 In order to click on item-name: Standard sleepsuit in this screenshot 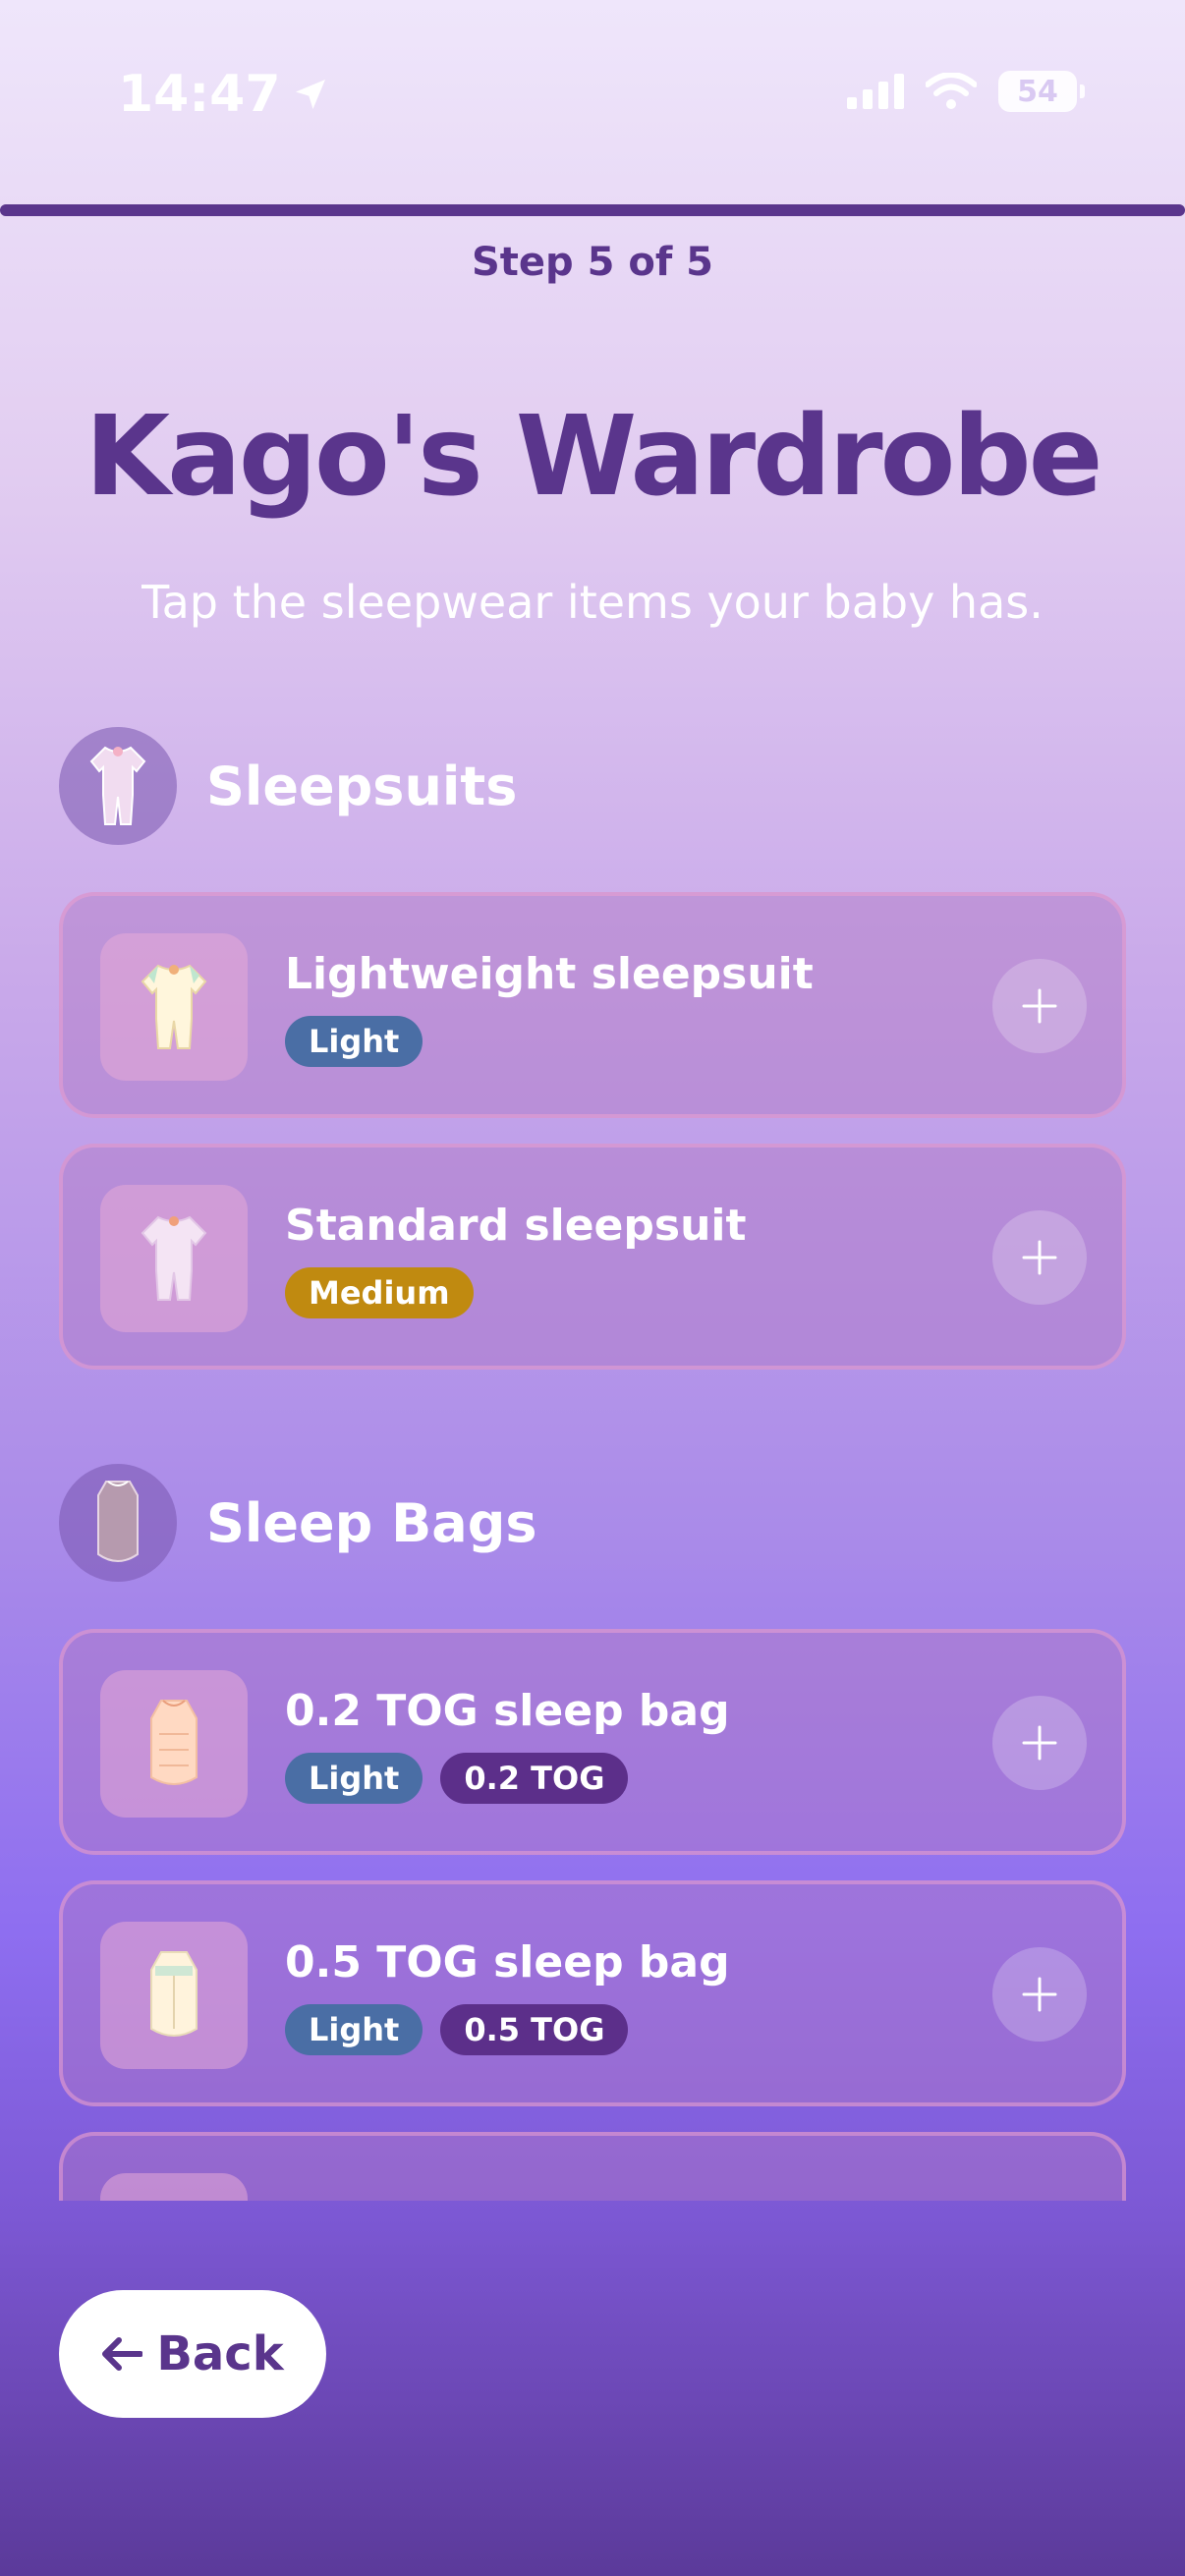, I will do `click(516, 1226)`.